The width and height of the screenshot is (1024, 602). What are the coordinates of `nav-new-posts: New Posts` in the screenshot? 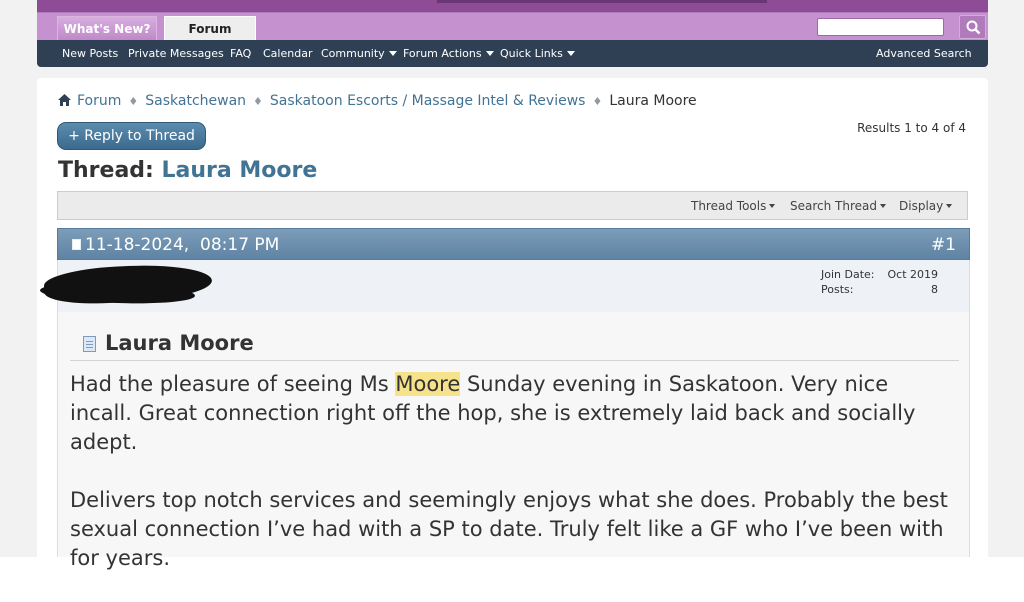 It's located at (90, 53).